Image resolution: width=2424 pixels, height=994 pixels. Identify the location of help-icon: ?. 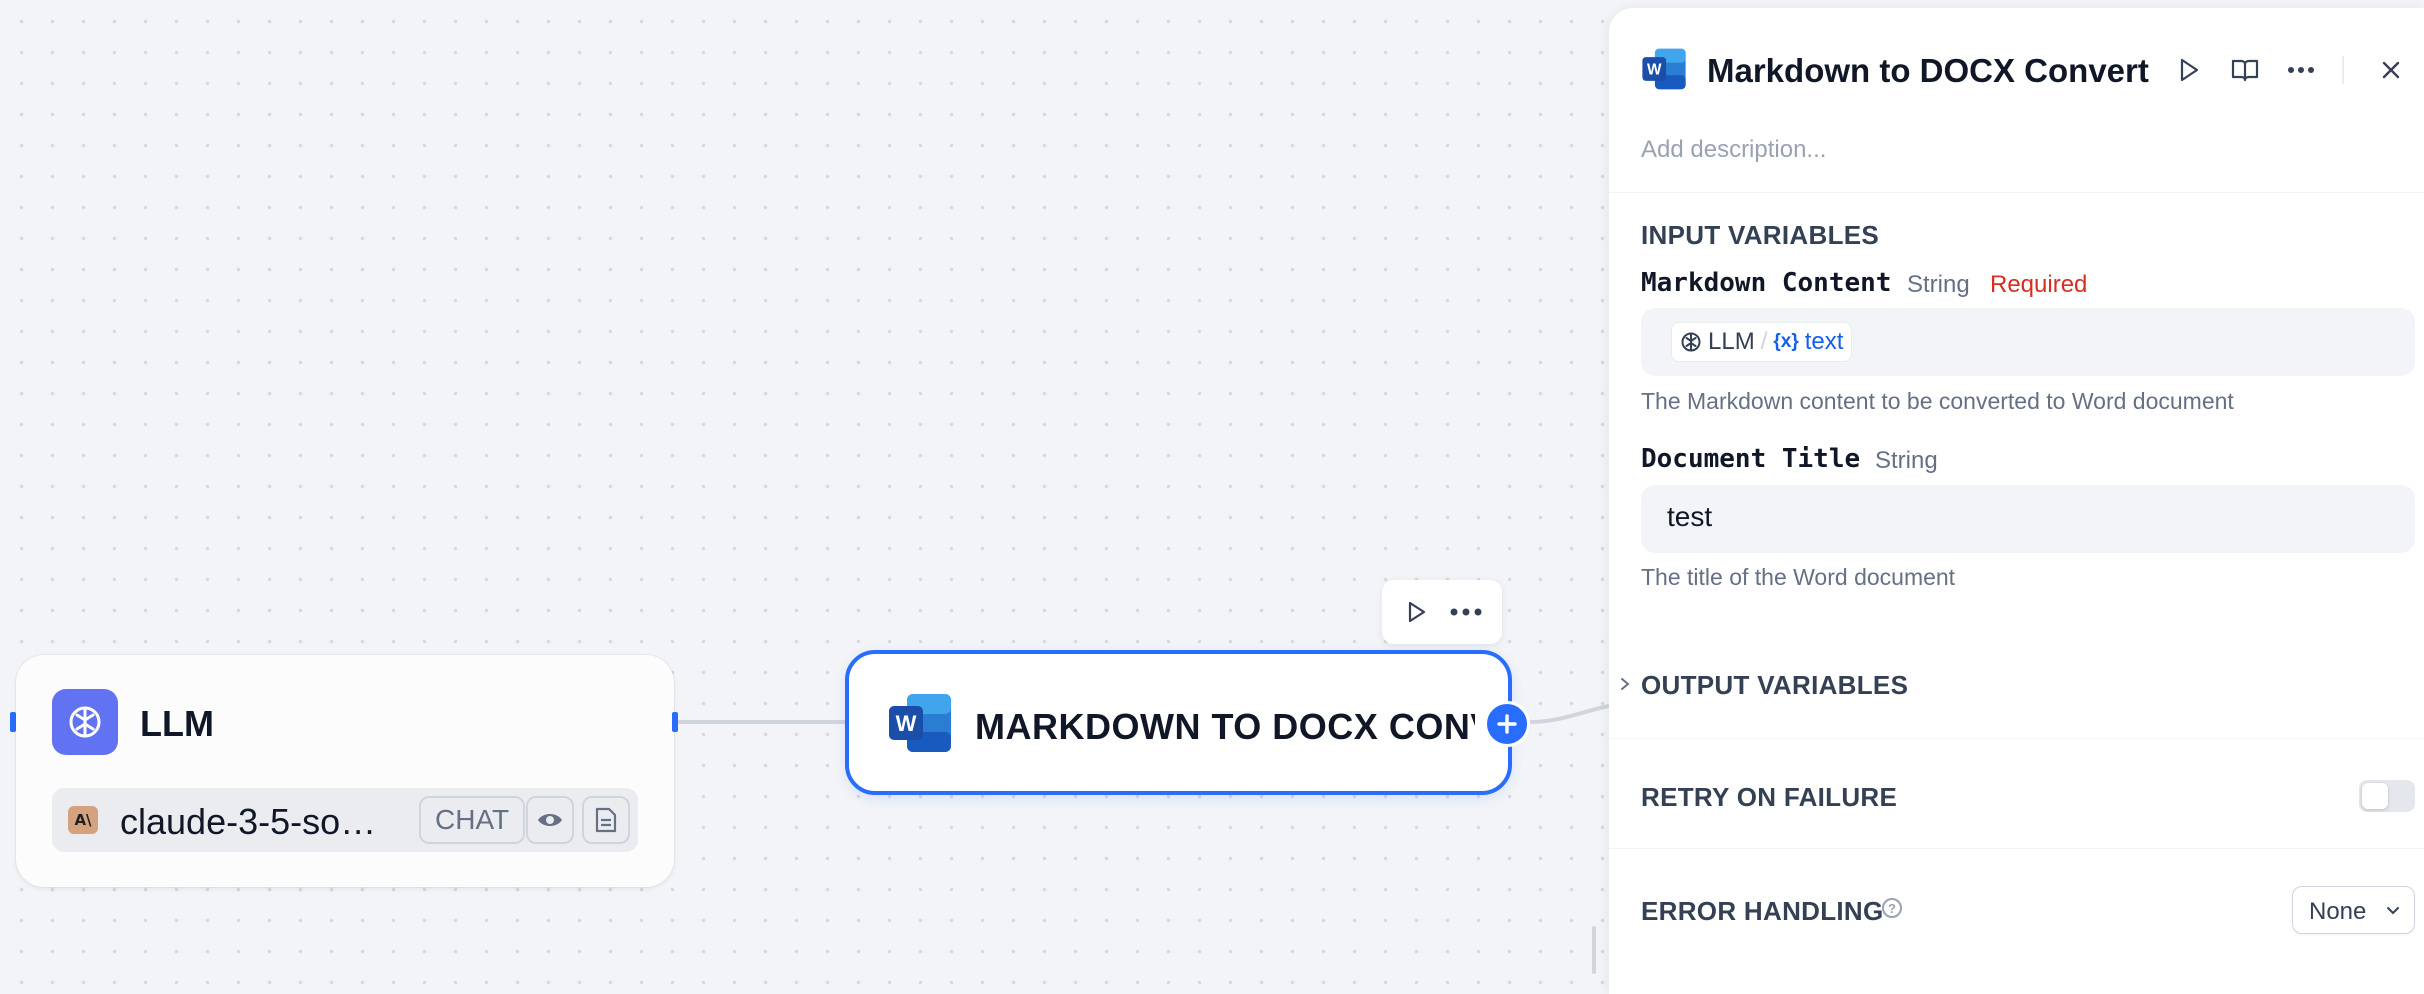
(1892, 908).